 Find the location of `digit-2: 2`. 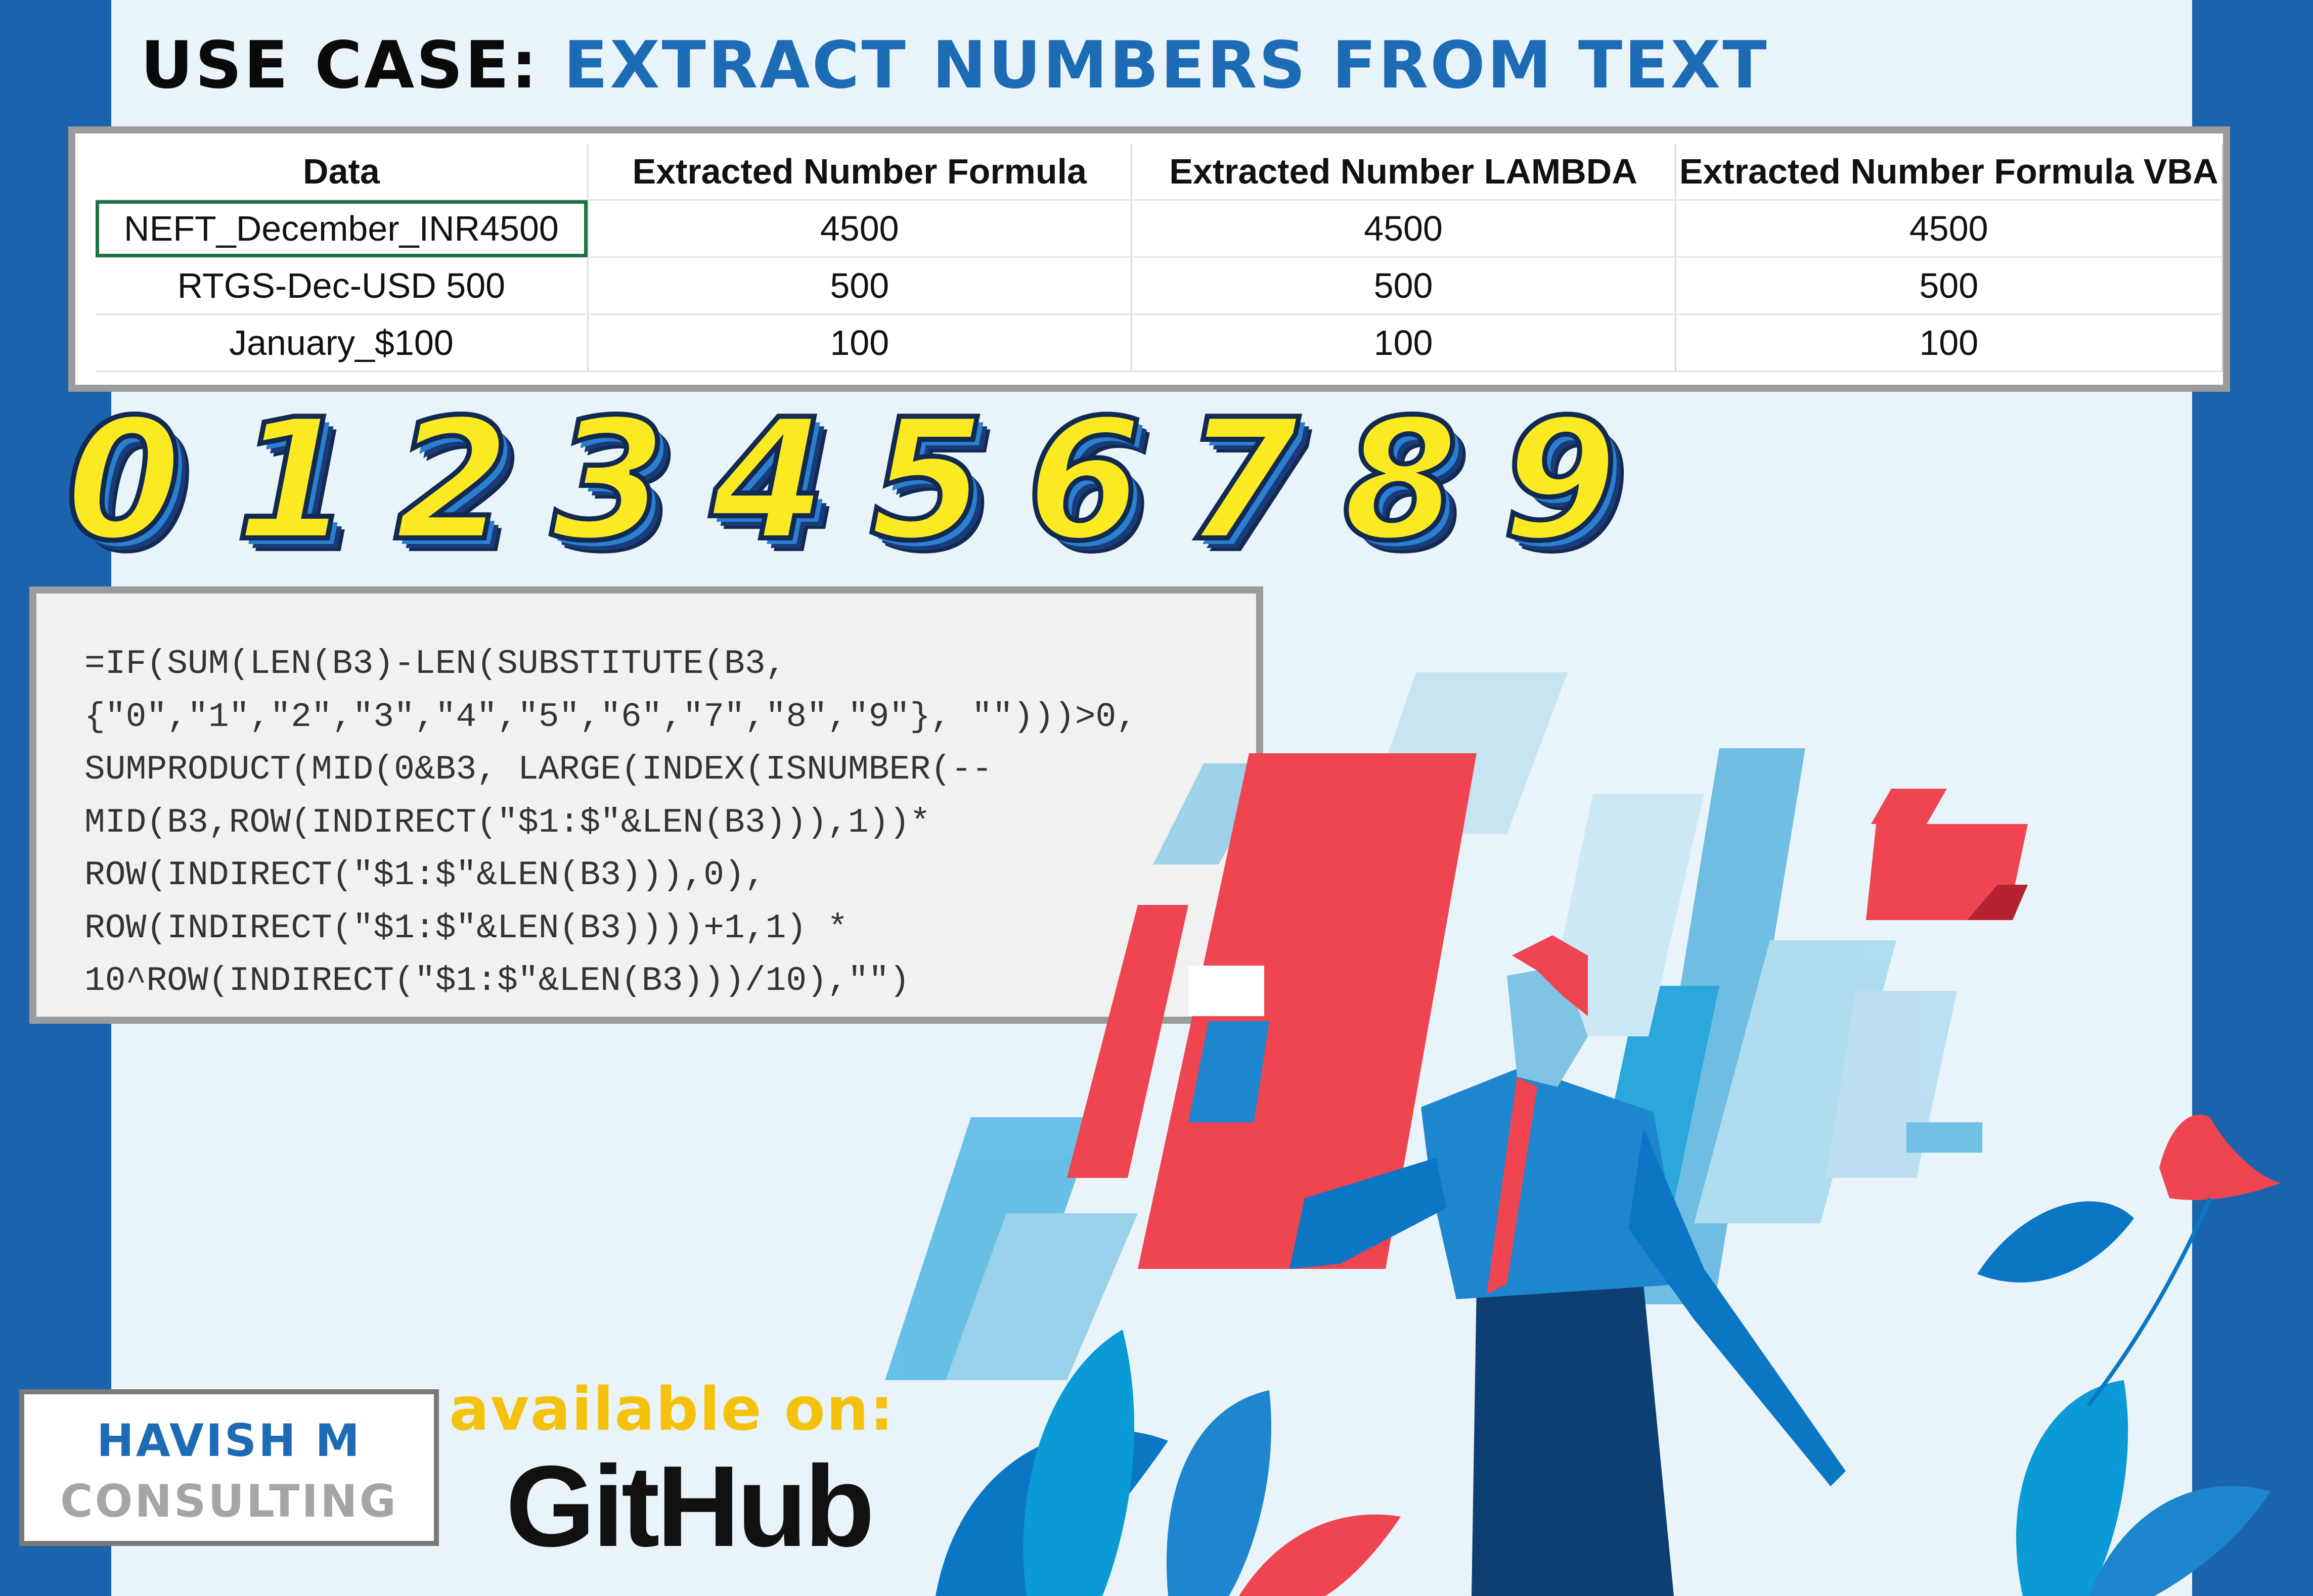

digit-2: 2 is located at coordinates (453, 480).